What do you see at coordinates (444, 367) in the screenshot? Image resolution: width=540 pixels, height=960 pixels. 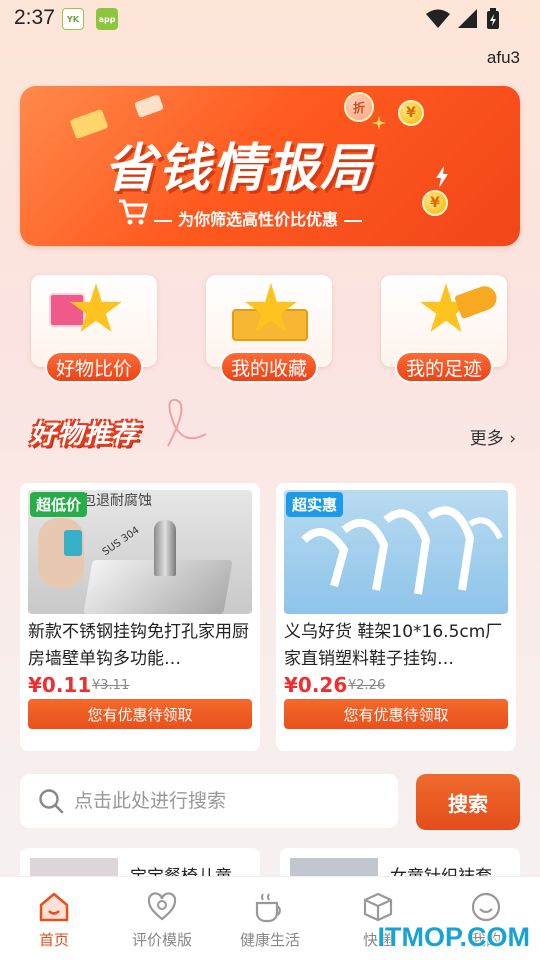 I see `quick-action-label: 我的足迹` at bounding box center [444, 367].